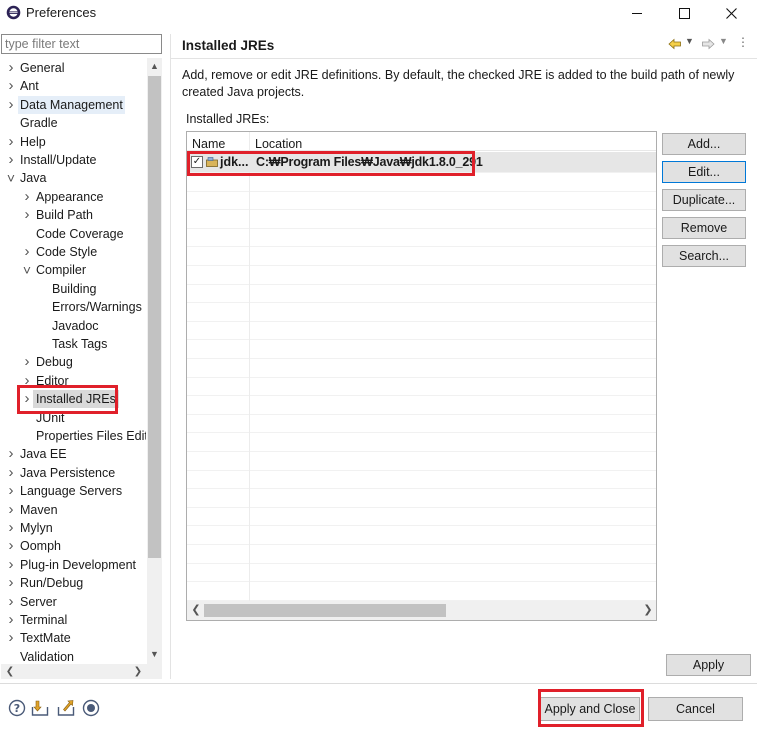  What do you see at coordinates (61, 12) in the screenshot?
I see `window-title: Preferences` at bounding box center [61, 12].